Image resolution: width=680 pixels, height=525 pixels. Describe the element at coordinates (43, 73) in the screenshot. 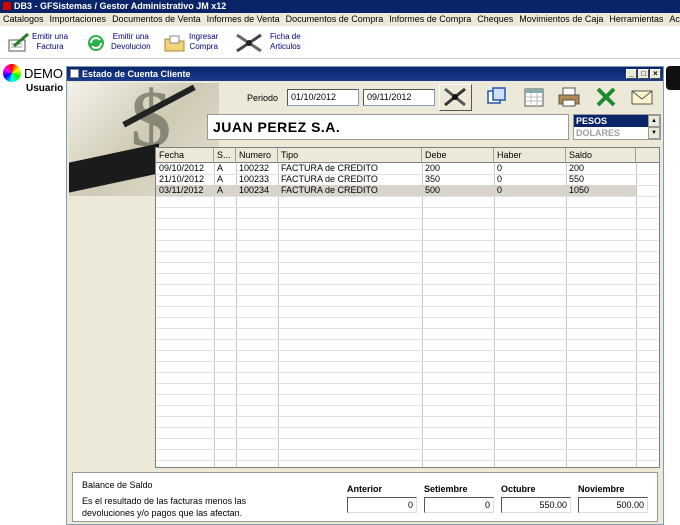

I see `demo-text: DEMO` at that location.